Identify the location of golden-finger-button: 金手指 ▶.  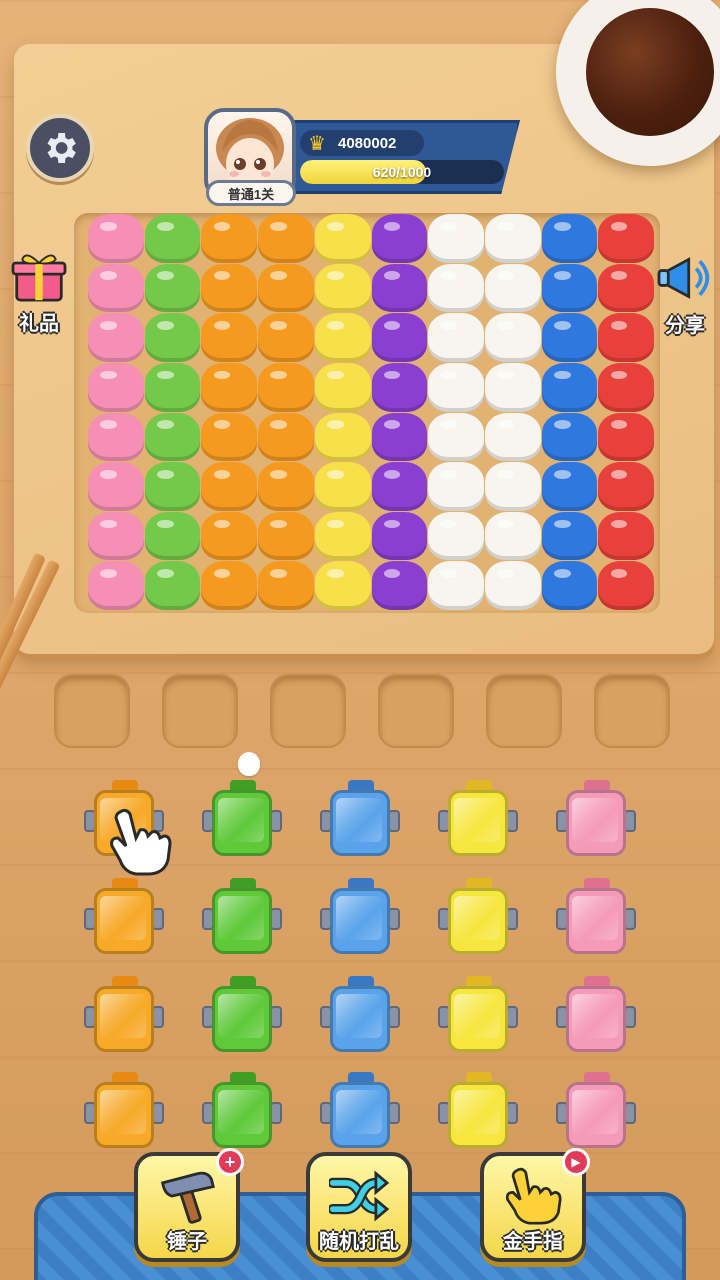
(535, 1205).